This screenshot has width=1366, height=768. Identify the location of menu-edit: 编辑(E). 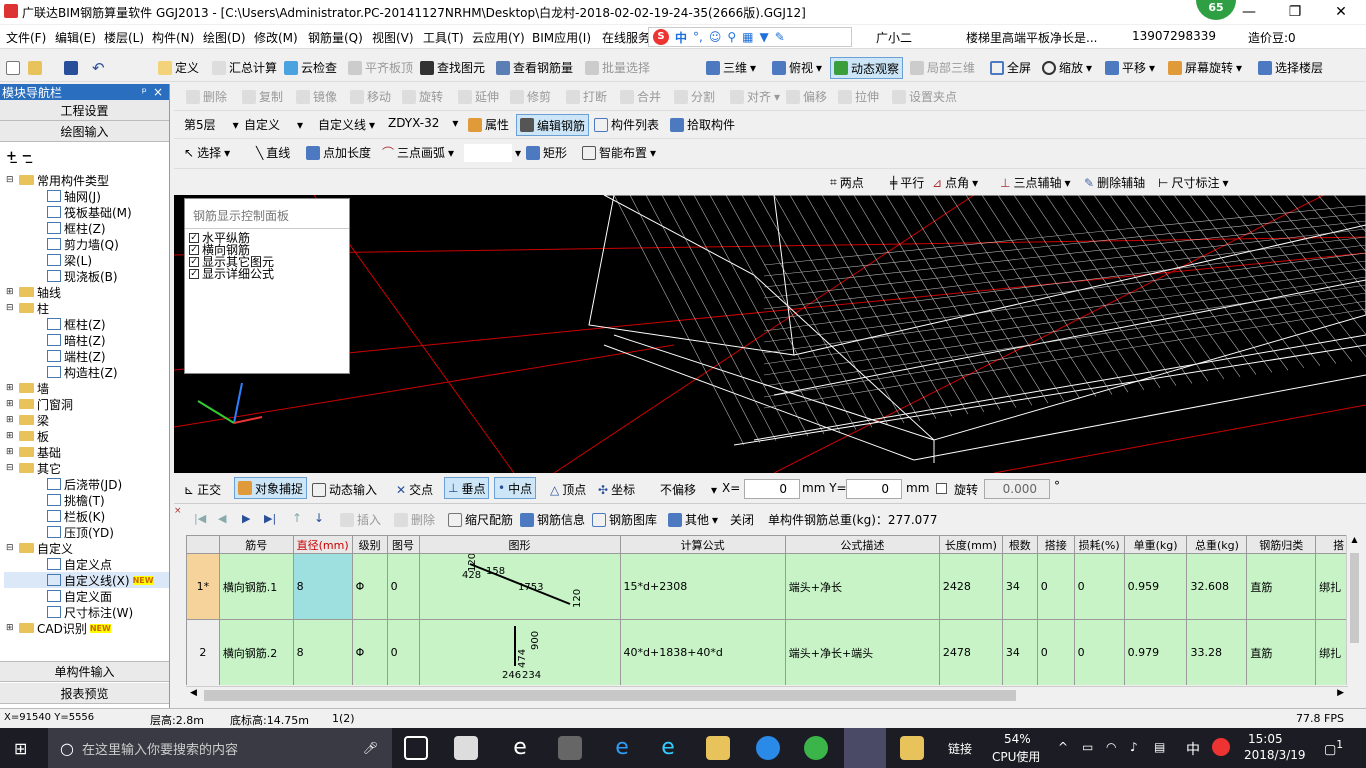
(75, 37).